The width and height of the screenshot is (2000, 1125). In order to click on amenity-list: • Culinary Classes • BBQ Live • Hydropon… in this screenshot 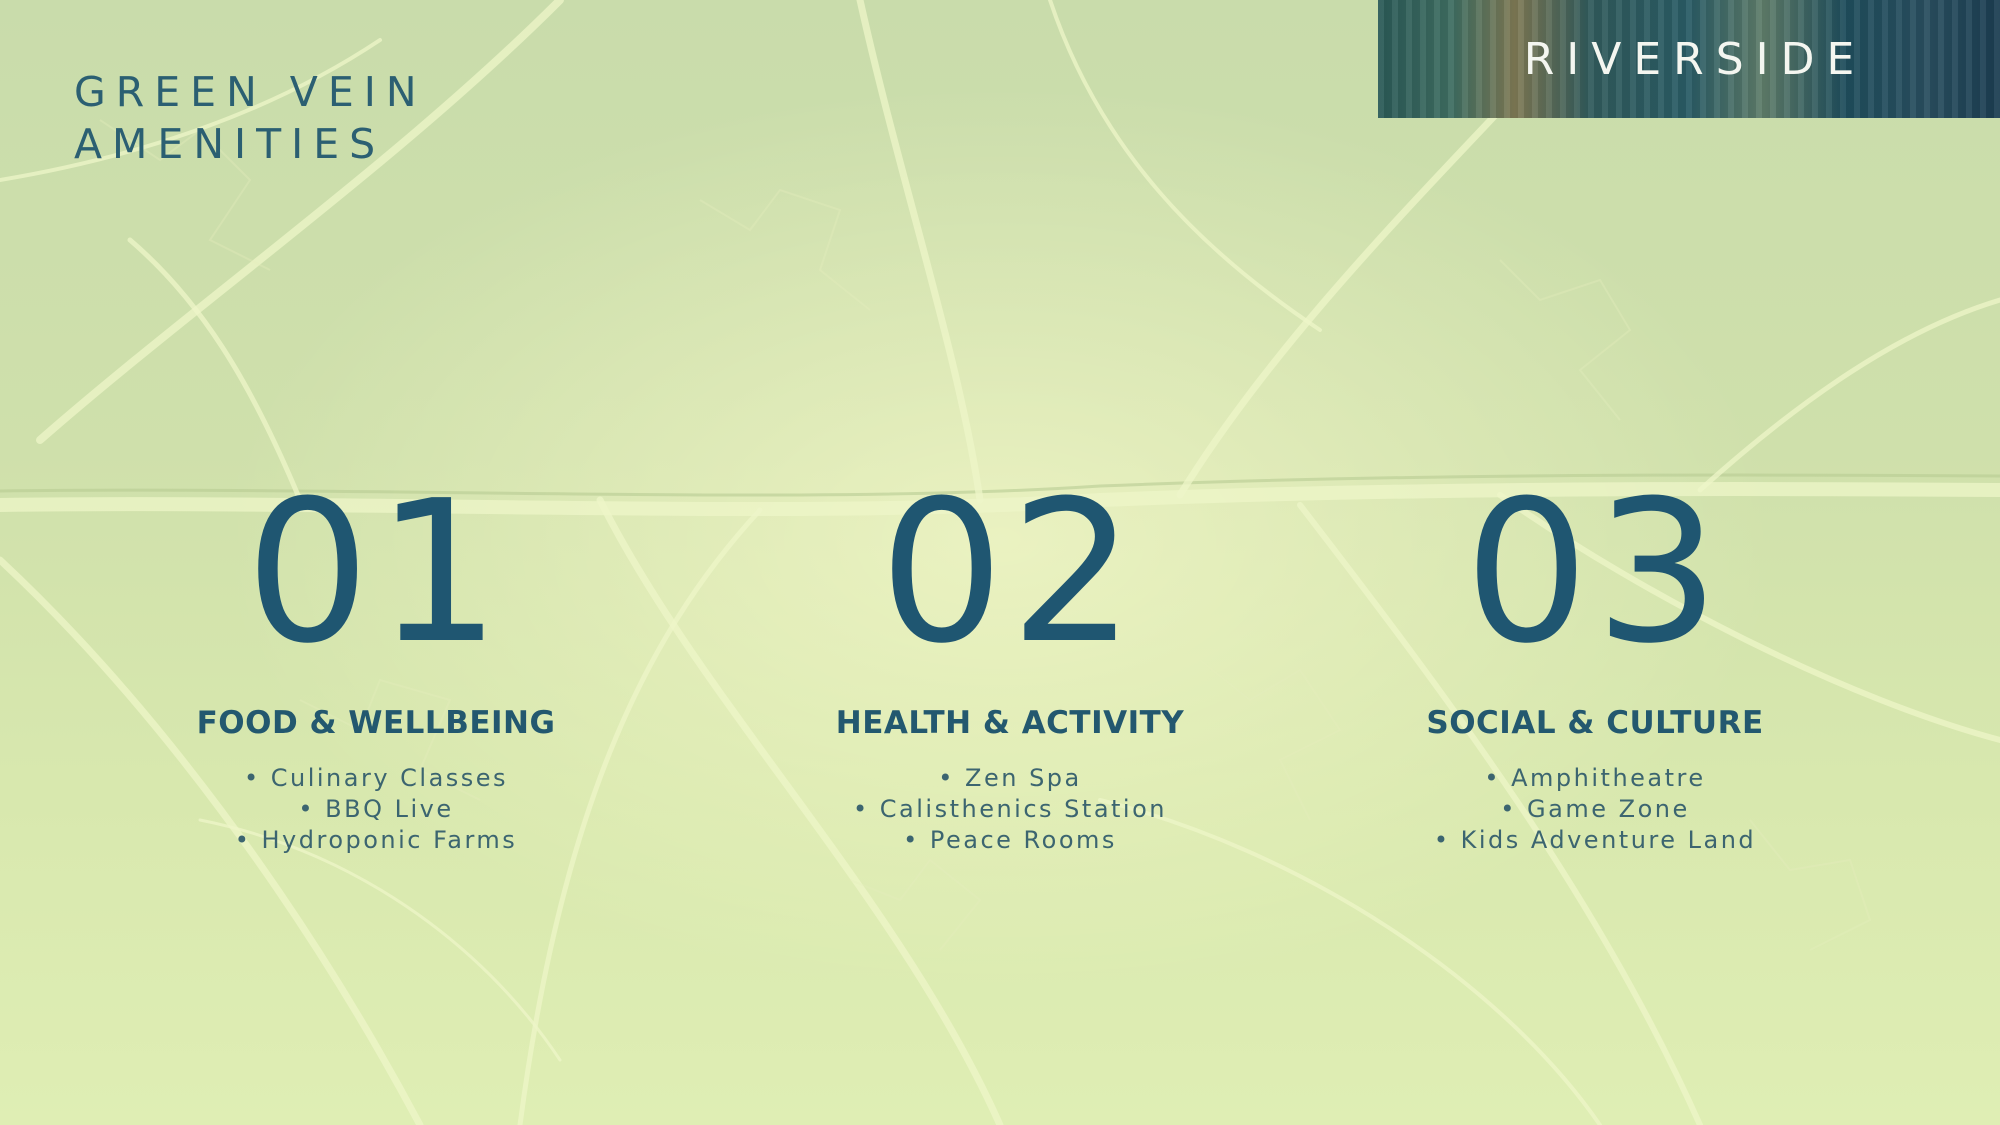, I will do `click(376, 809)`.